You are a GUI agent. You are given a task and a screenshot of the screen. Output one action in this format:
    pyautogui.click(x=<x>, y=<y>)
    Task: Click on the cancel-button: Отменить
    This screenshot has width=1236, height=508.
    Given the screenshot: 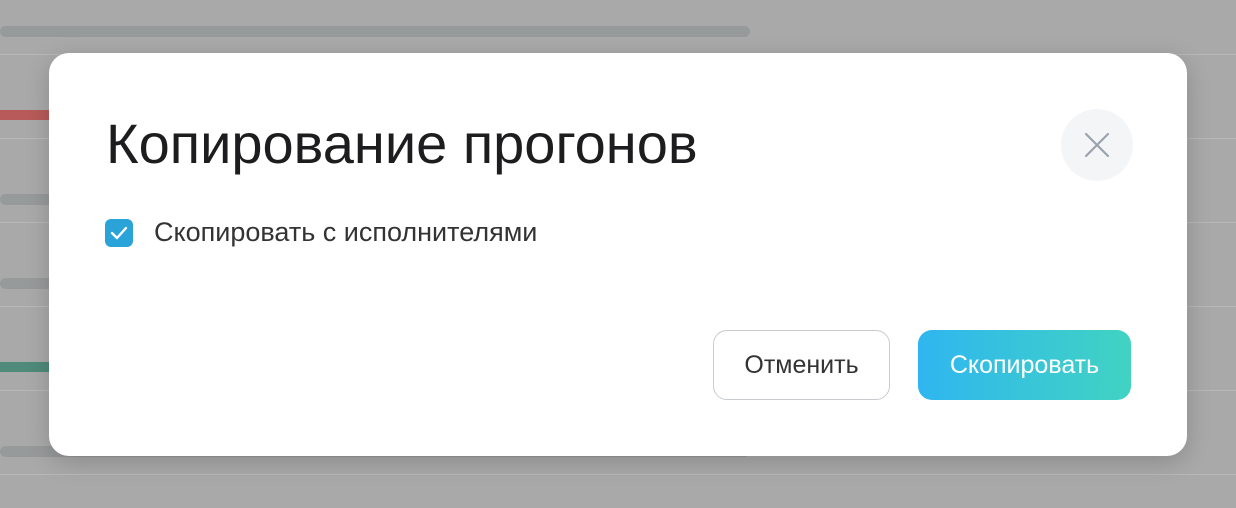 What is the action you would take?
    pyautogui.click(x=801, y=365)
    